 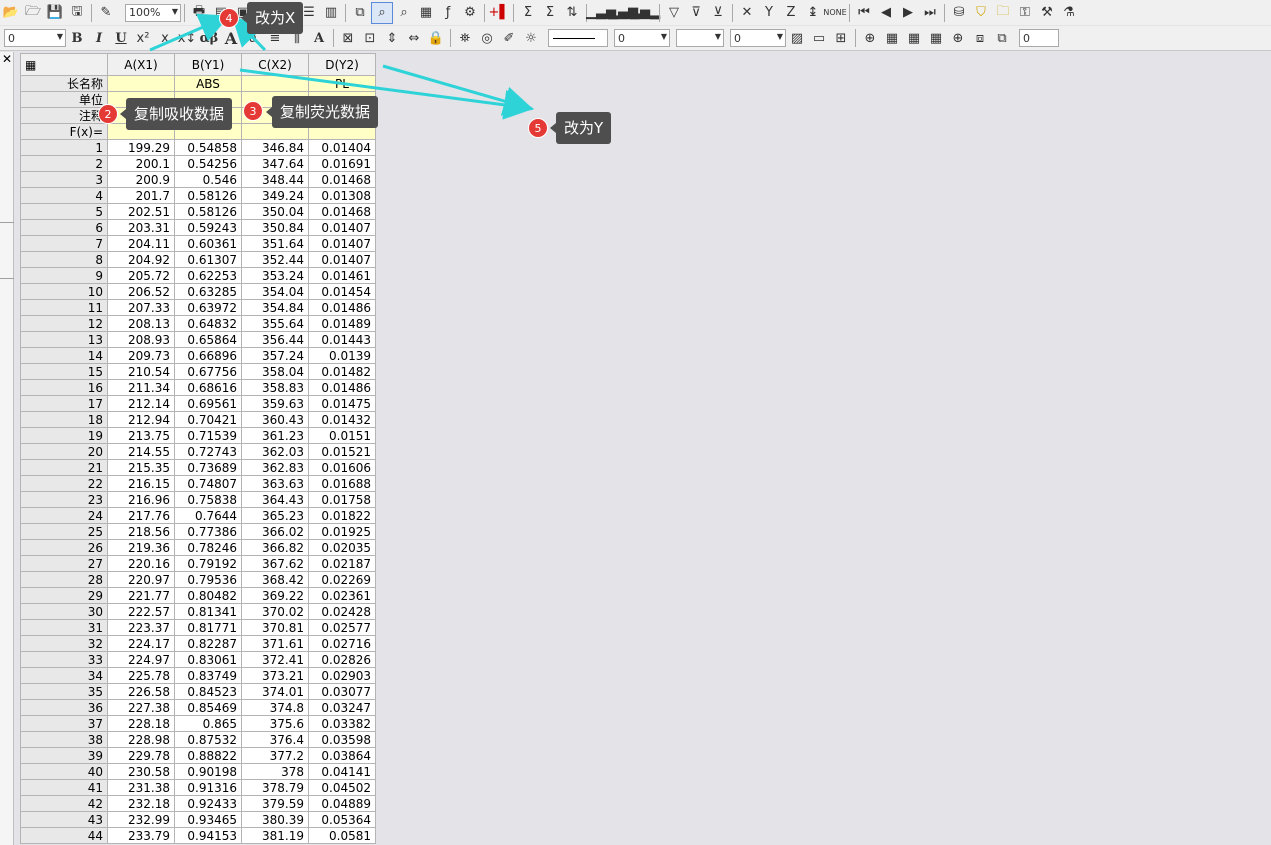 I want to click on data-cell: 232.18, so click(x=141, y=803).